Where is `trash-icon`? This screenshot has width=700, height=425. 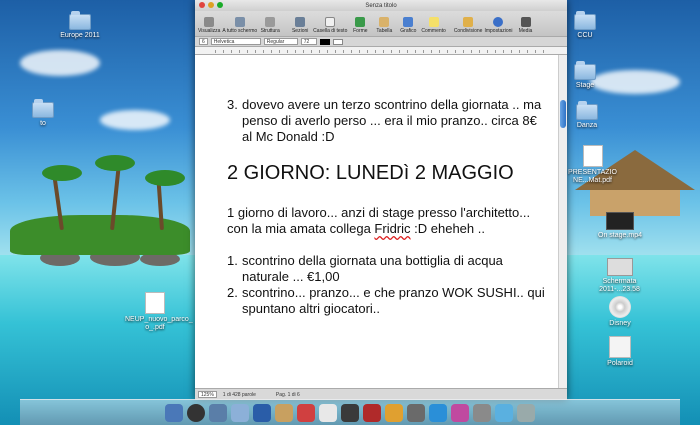
trash-icon is located at coordinates (526, 412).